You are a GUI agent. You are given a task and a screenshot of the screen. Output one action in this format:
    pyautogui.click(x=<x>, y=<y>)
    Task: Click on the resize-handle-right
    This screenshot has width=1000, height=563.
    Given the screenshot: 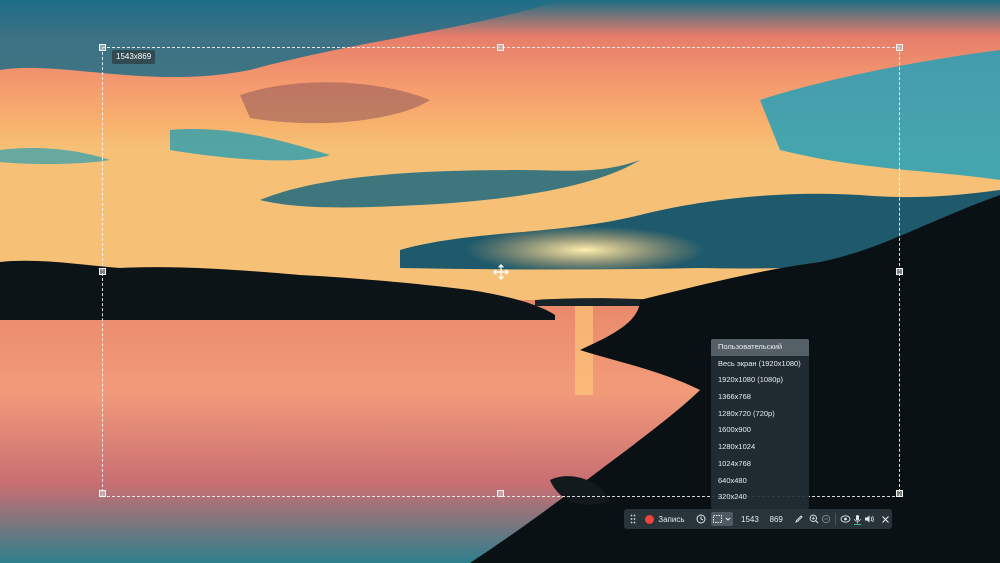 What is the action you would take?
    pyautogui.click(x=899, y=271)
    